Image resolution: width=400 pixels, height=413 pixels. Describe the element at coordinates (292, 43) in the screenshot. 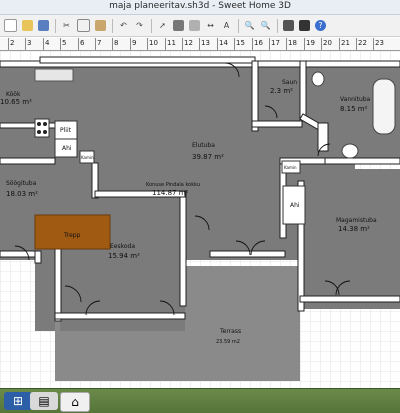

I see `ruler-label: 18` at that location.